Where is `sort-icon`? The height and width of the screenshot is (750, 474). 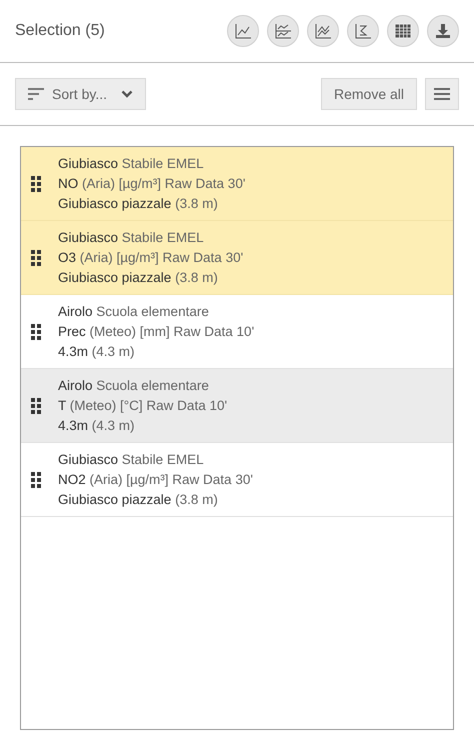 sort-icon is located at coordinates (36, 94).